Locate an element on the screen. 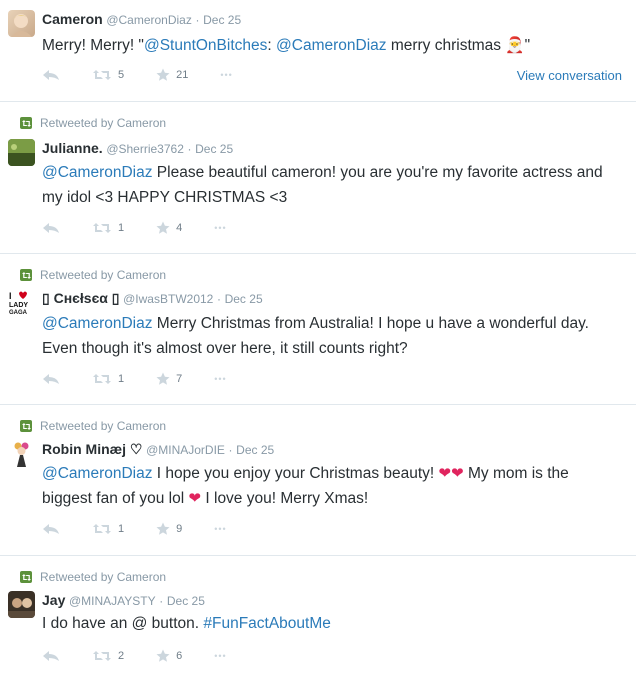 Image resolution: width=636 pixels, height=680 pixels. favorite-button: 21 is located at coordinates (172, 75).